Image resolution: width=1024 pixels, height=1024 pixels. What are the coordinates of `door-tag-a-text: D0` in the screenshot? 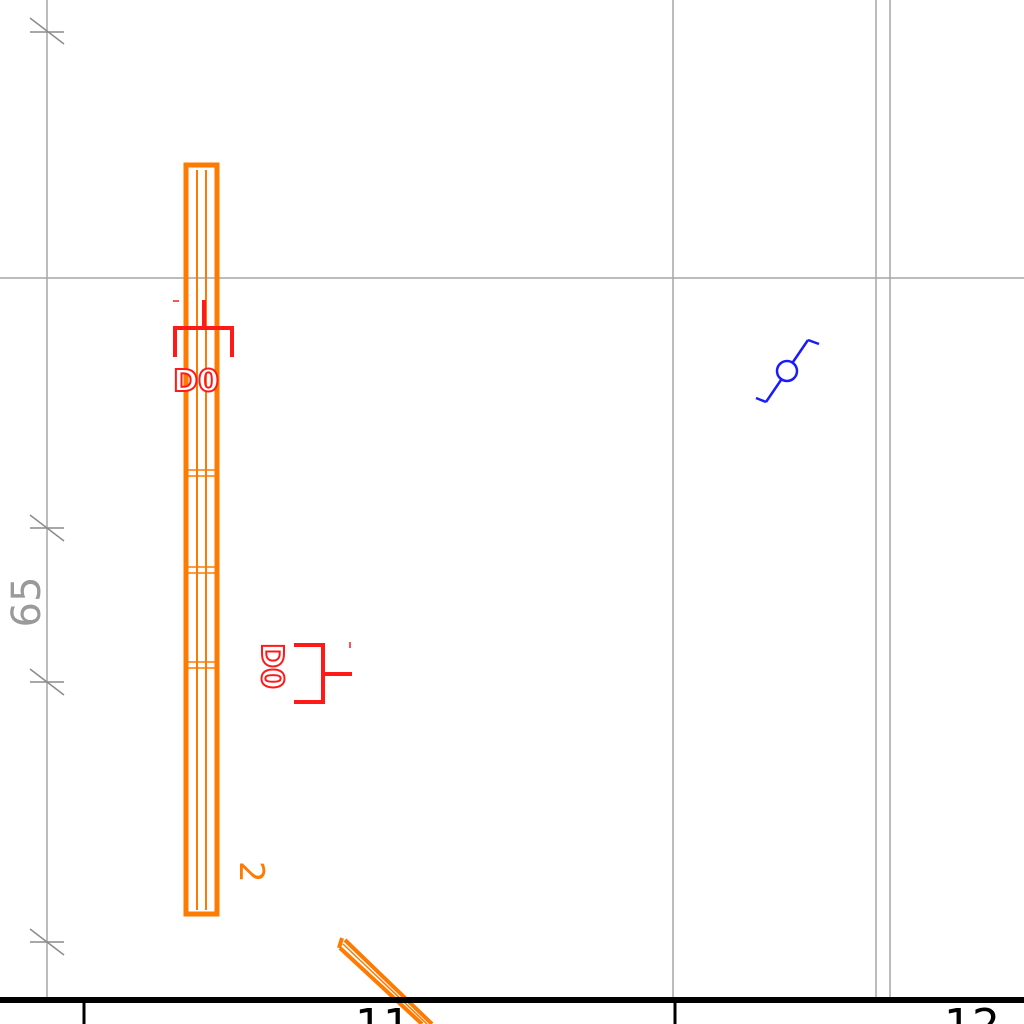 It's located at (196, 381).